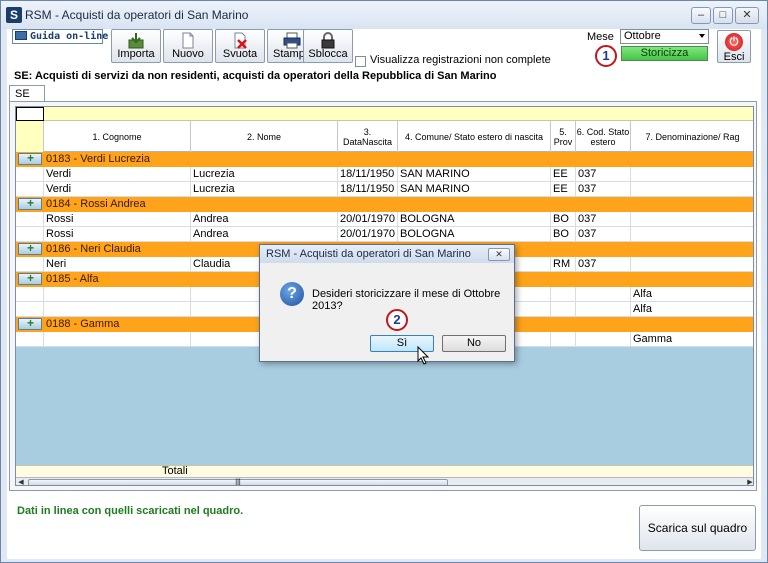  I want to click on table-cell: Gamma, so click(692, 339).